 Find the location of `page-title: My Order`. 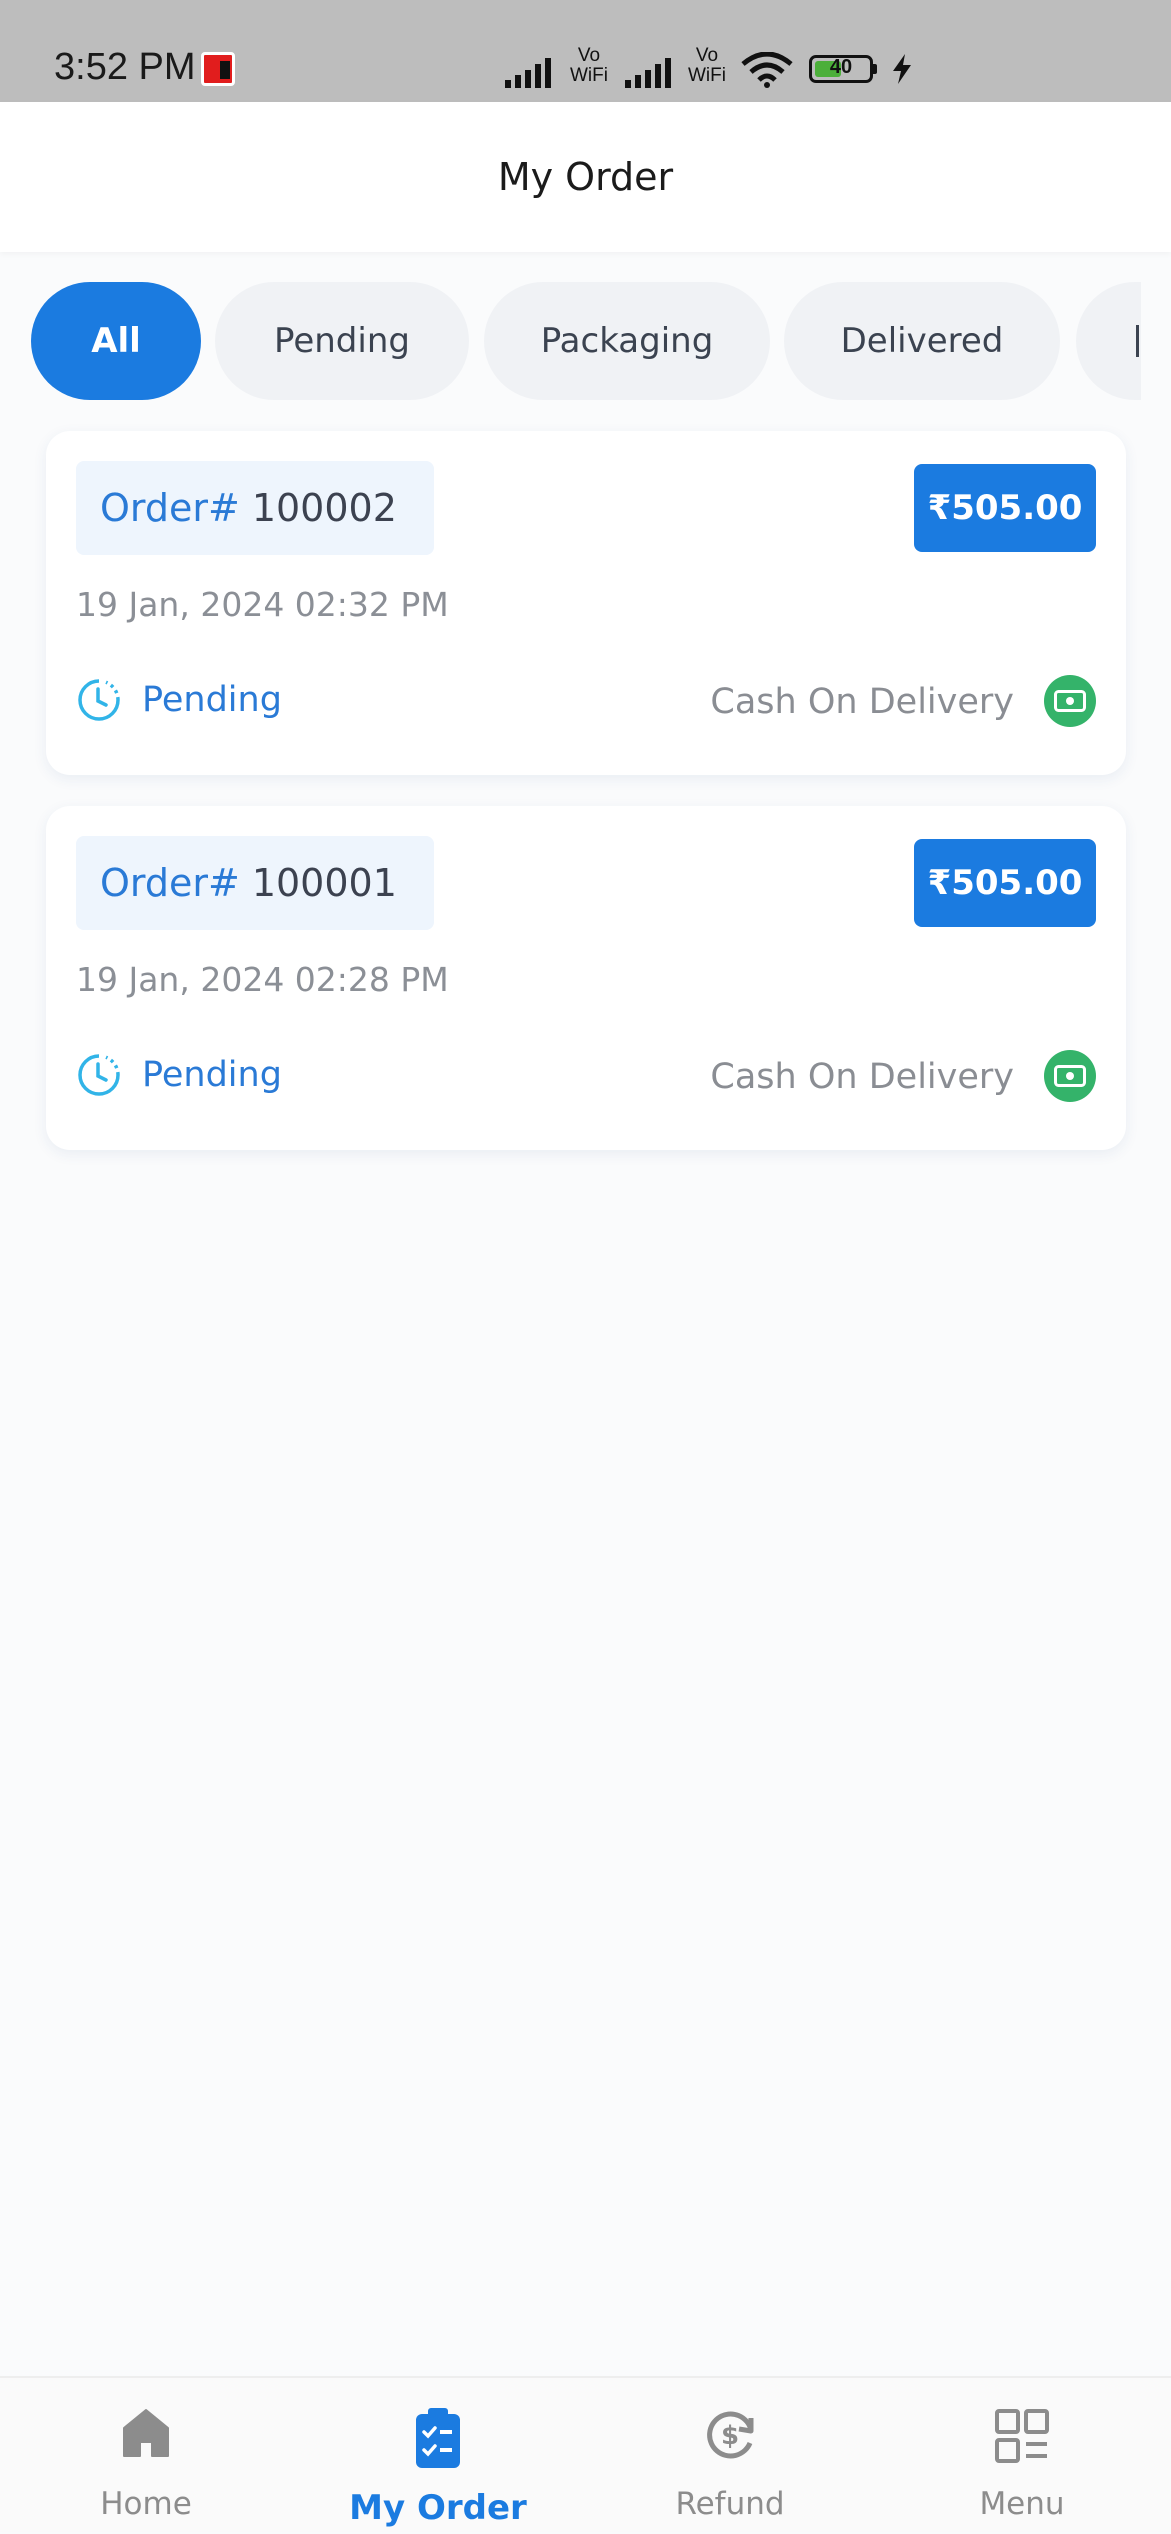

page-title: My Order is located at coordinates (585, 177).